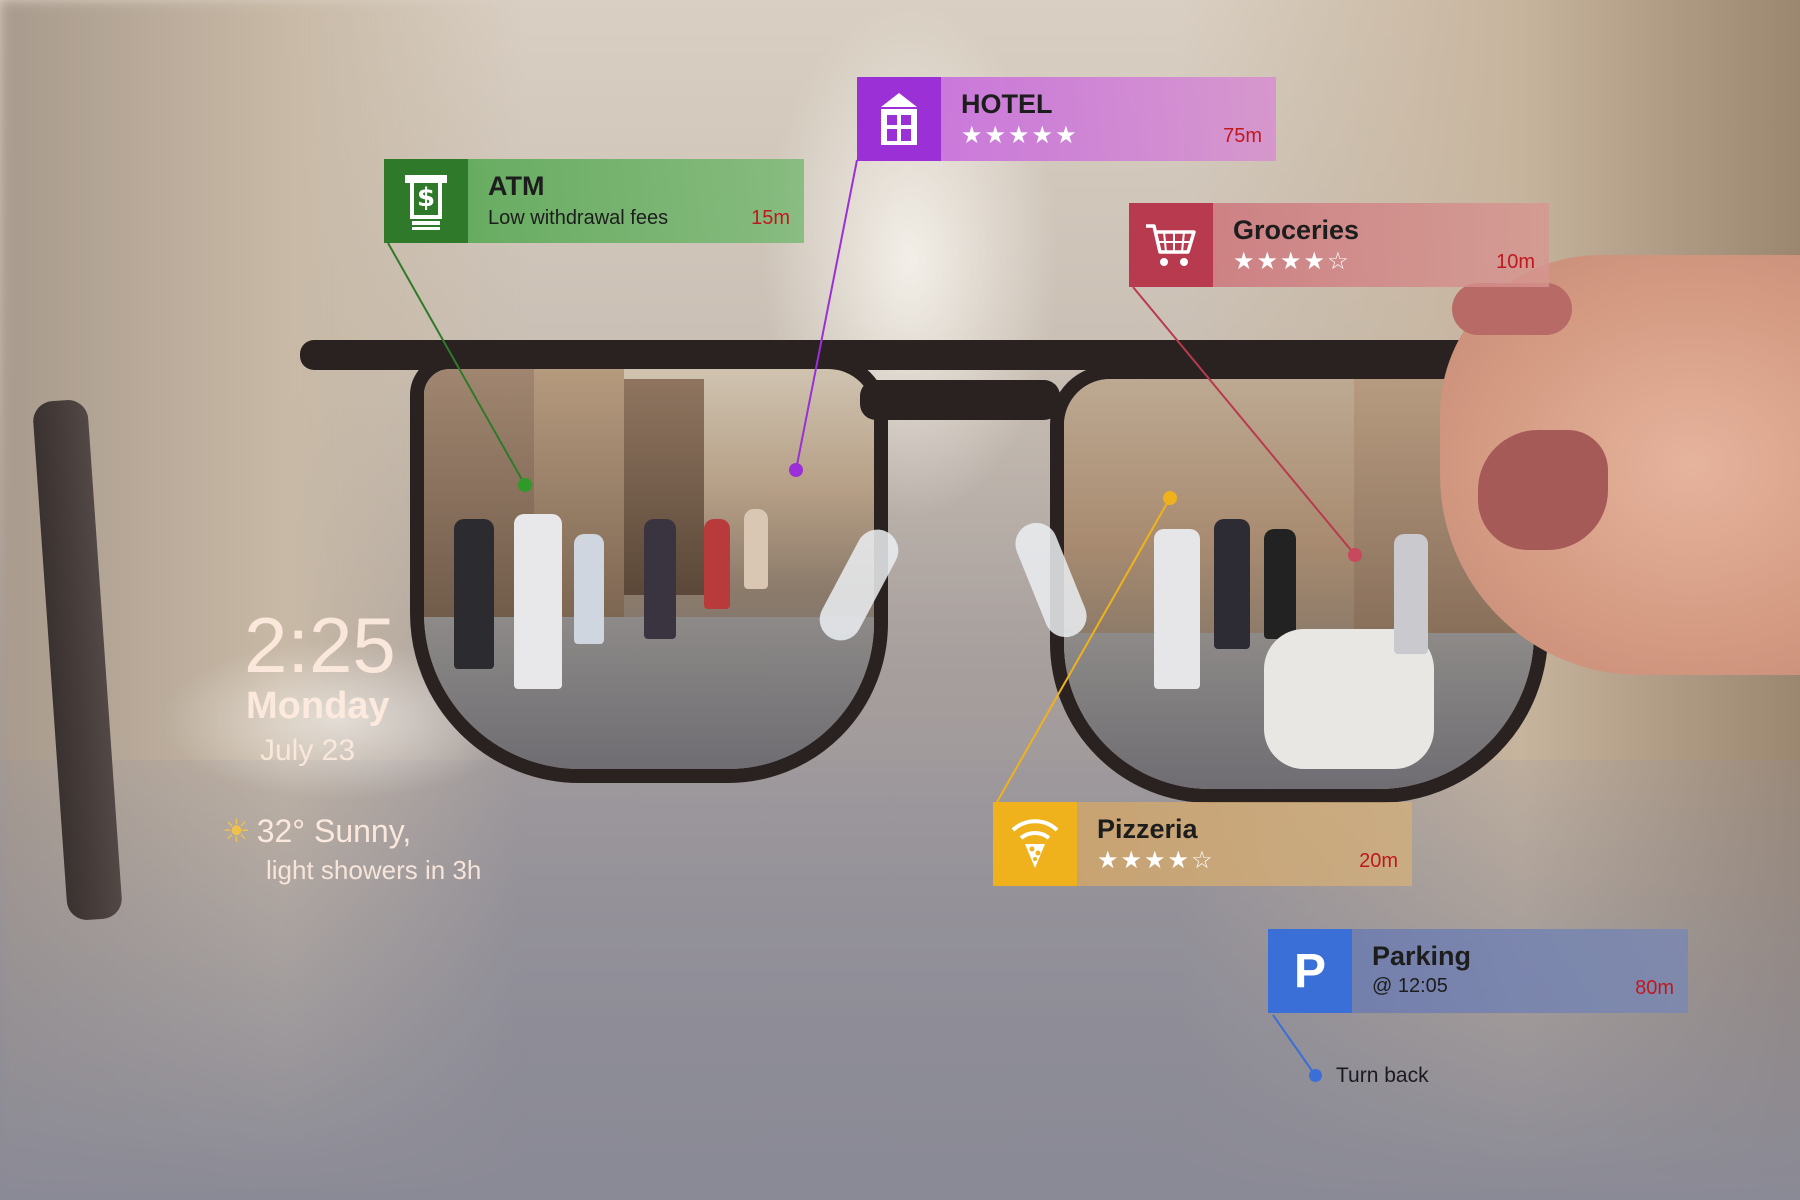 The height and width of the screenshot is (1200, 1800). What do you see at coordinates (1294, 1045) in the screenshot?
I see `parking-leader-line` at bounding box center [1294, 1045].